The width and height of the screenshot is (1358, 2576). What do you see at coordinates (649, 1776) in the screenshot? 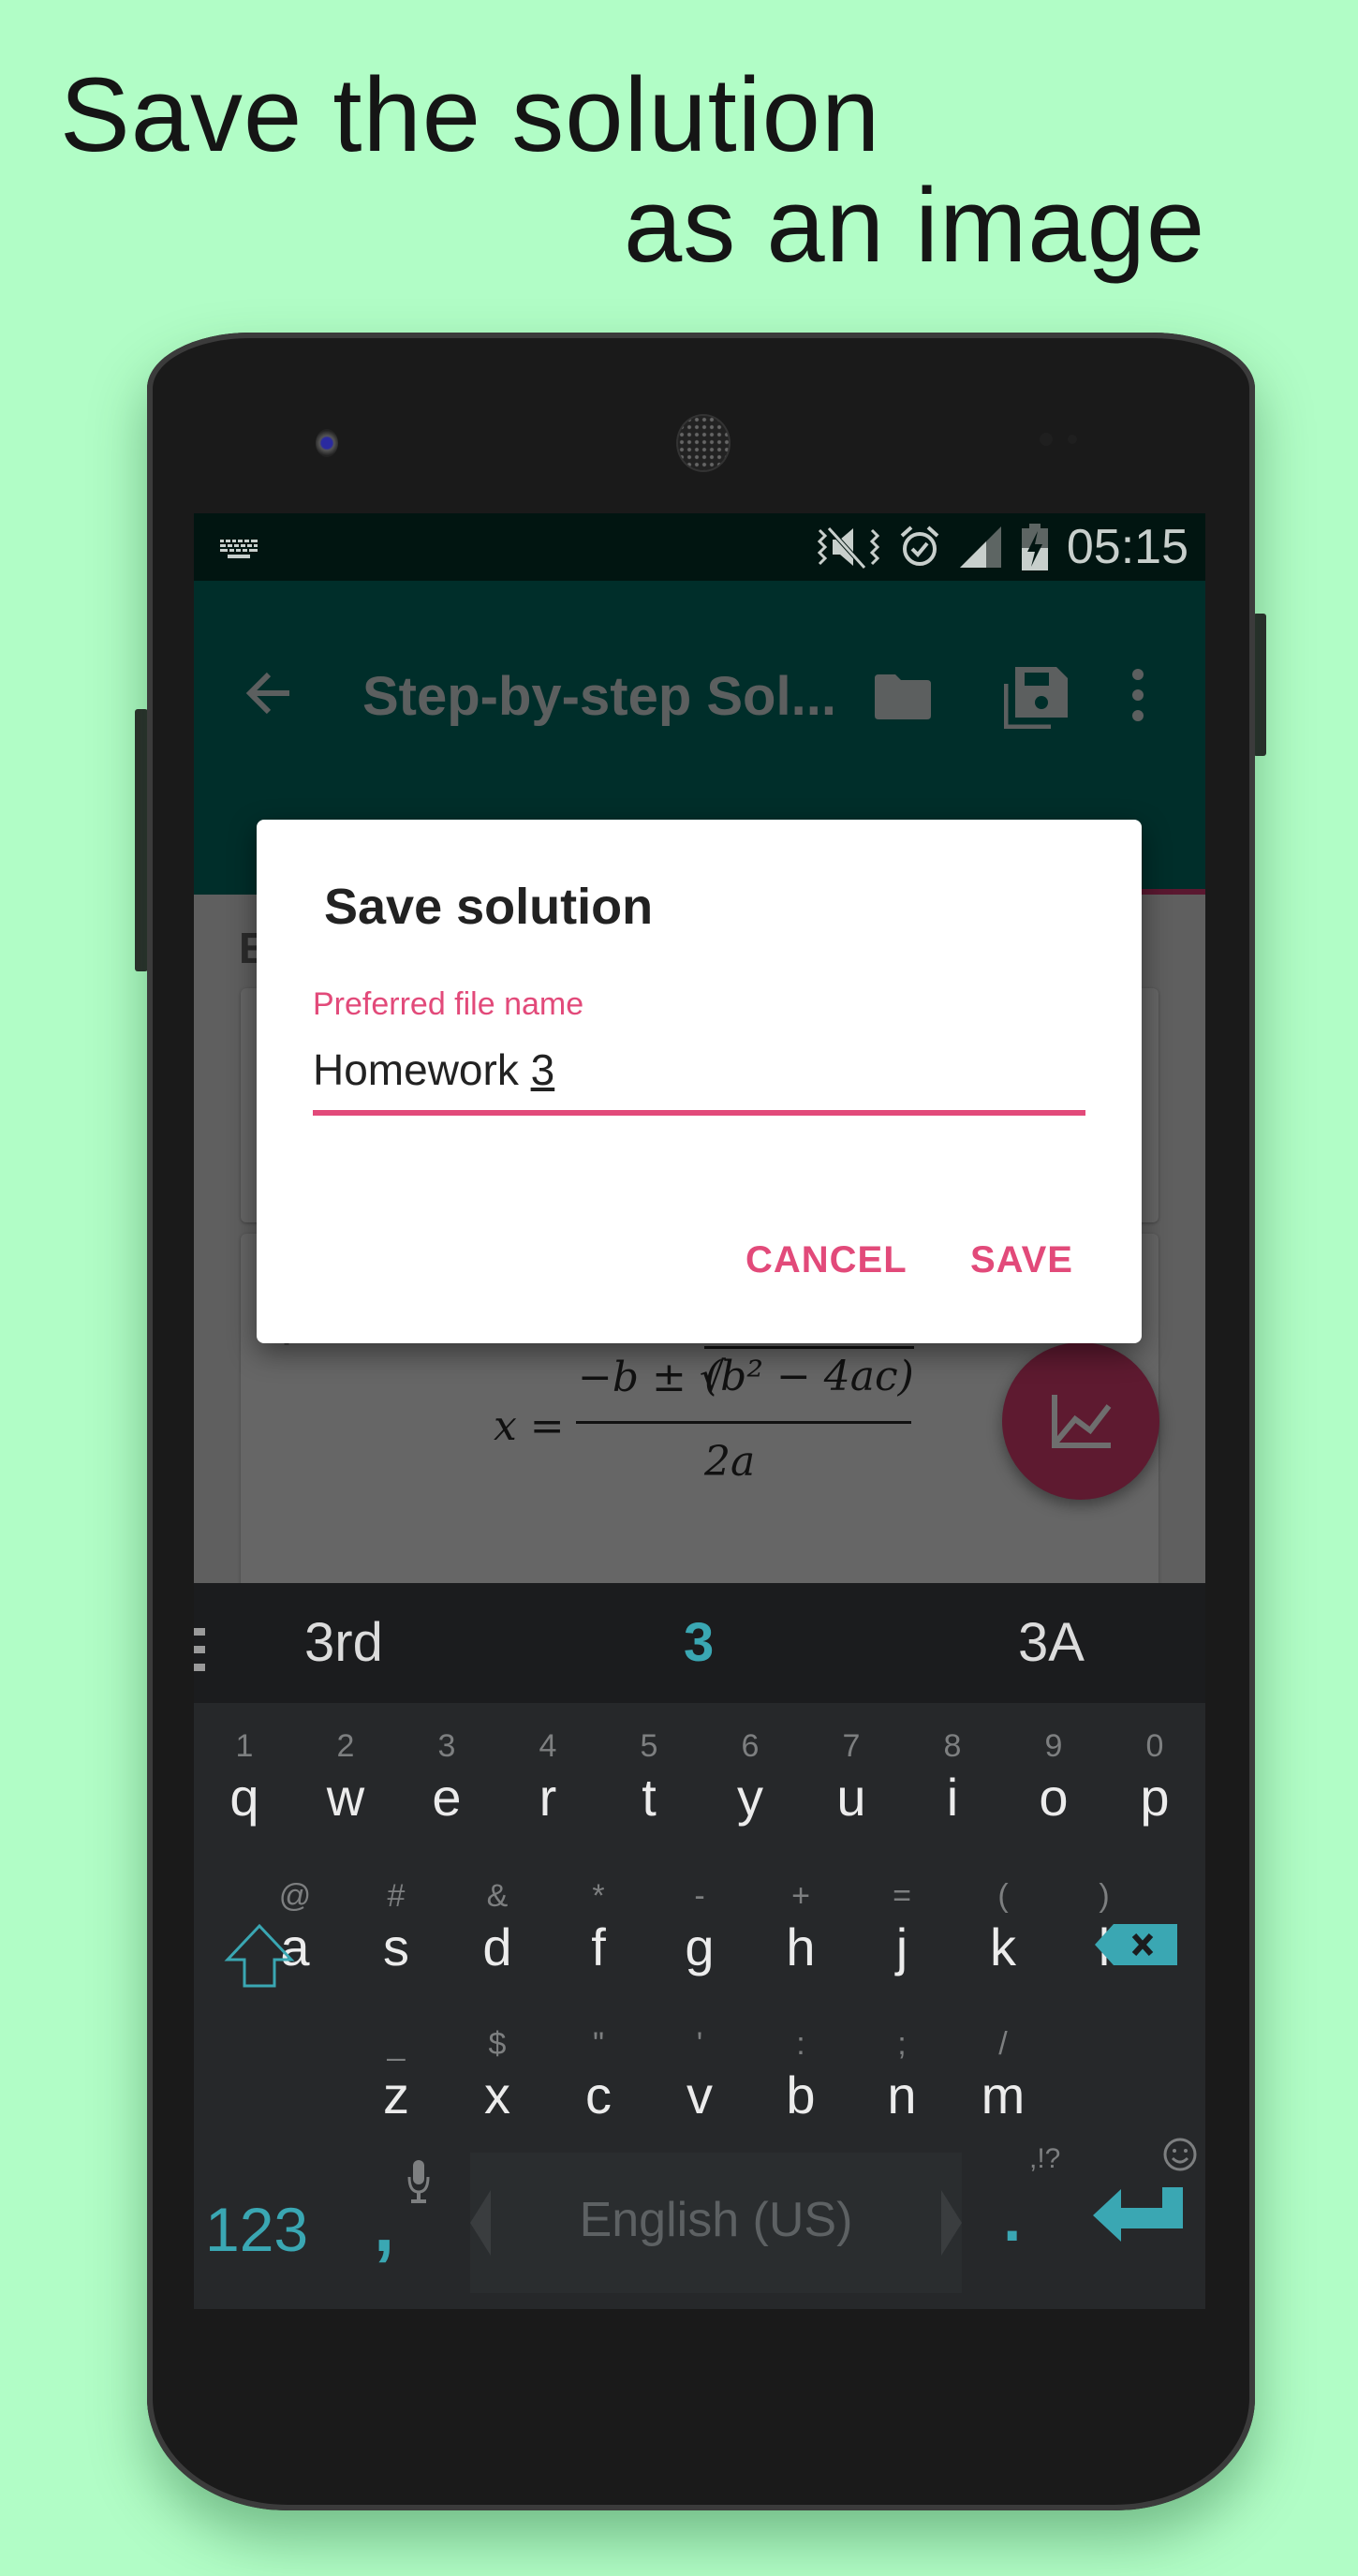
I see `key-t: 5t` at bounding box center [649, 1776].